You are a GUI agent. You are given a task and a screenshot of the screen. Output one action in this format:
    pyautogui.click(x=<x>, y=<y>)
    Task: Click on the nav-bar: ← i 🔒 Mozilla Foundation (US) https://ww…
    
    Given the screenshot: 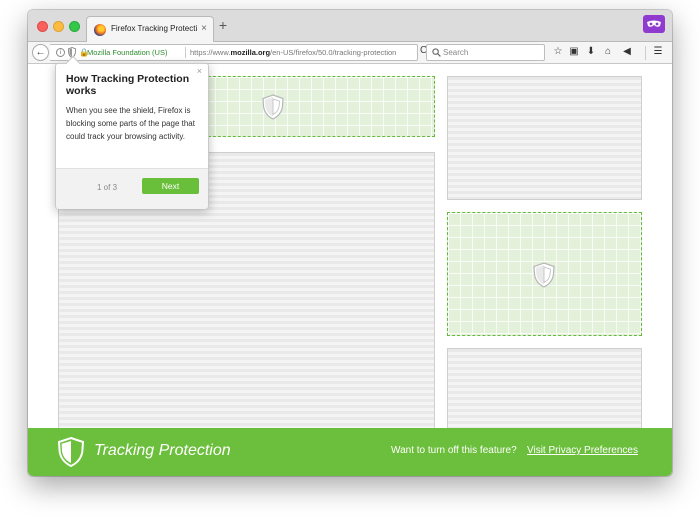 What is the action you would take?
    pyautogui.click(x=350, y=53)
    